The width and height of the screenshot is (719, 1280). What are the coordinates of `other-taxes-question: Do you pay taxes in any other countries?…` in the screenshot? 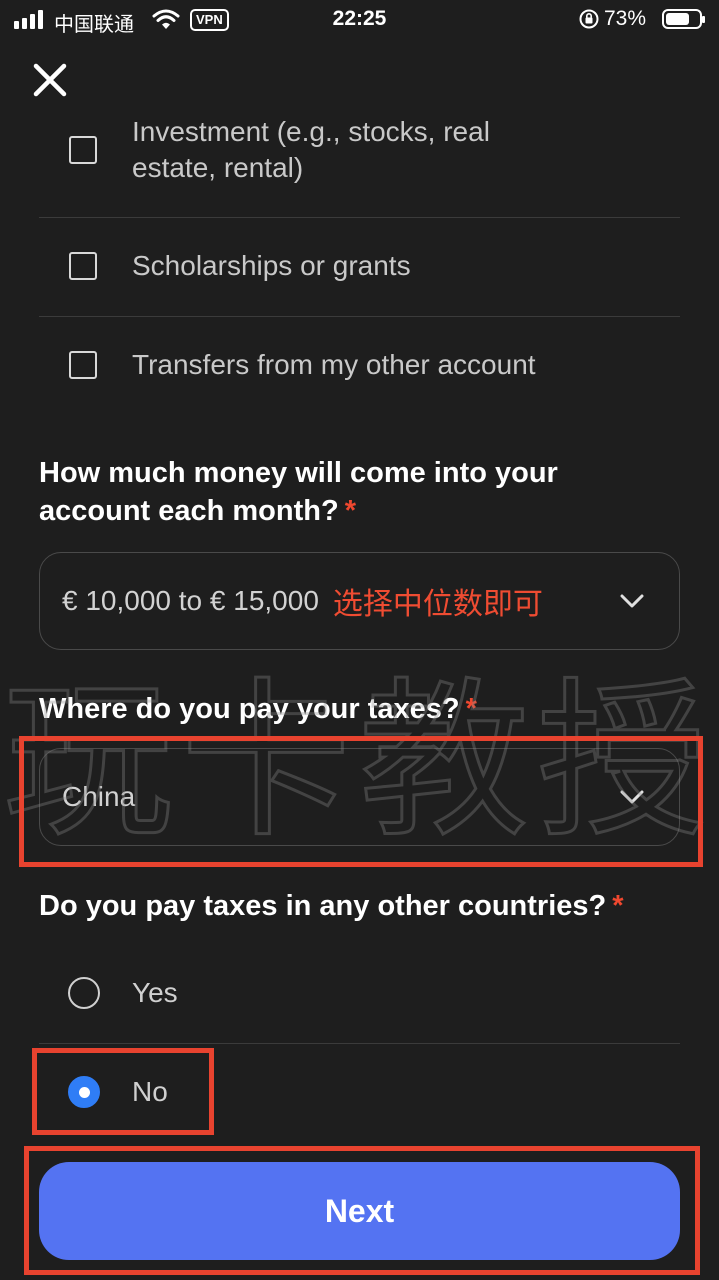 It's located at (369, 906).